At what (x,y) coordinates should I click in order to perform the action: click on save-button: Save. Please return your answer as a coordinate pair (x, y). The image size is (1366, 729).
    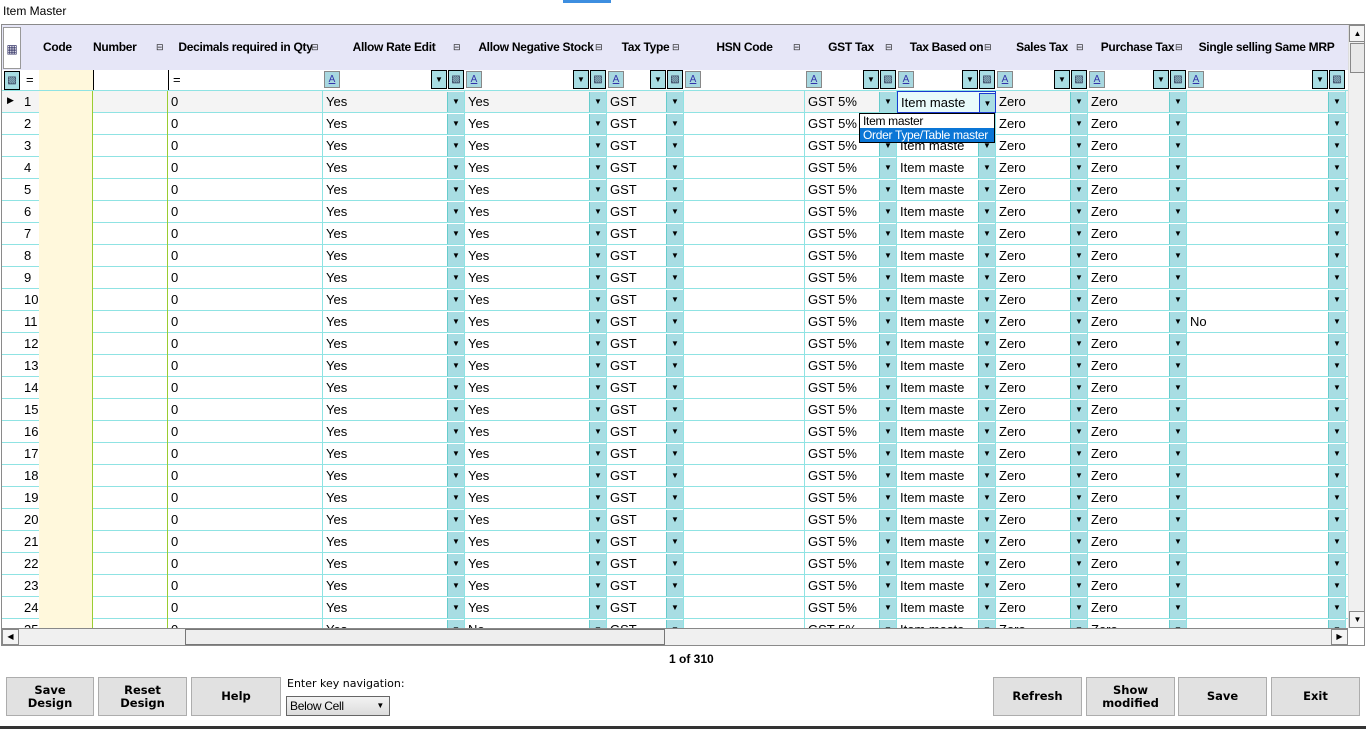
    Looking at the image, I should click on (1222, 696).